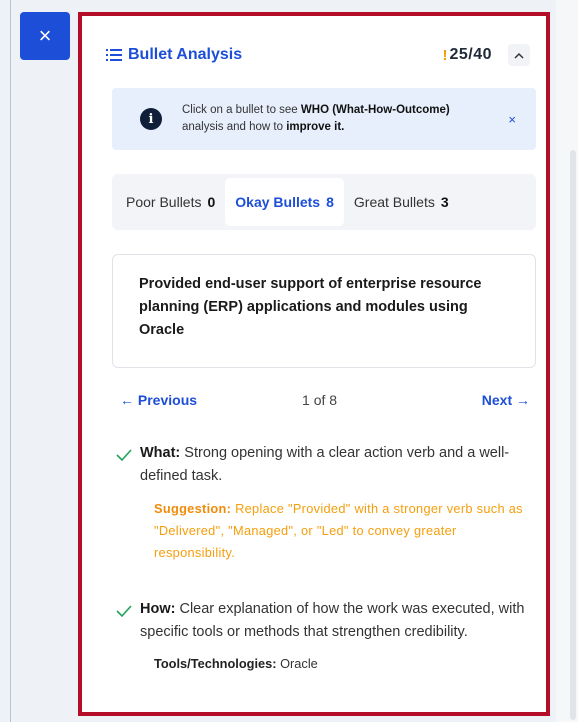 Image resolution: width=578 pixels, height=722 pixels. Describe the element at coordinates (236, 663) in the screenshot. I see `tools-text: Tools/Technologies: Oracle` at that location.